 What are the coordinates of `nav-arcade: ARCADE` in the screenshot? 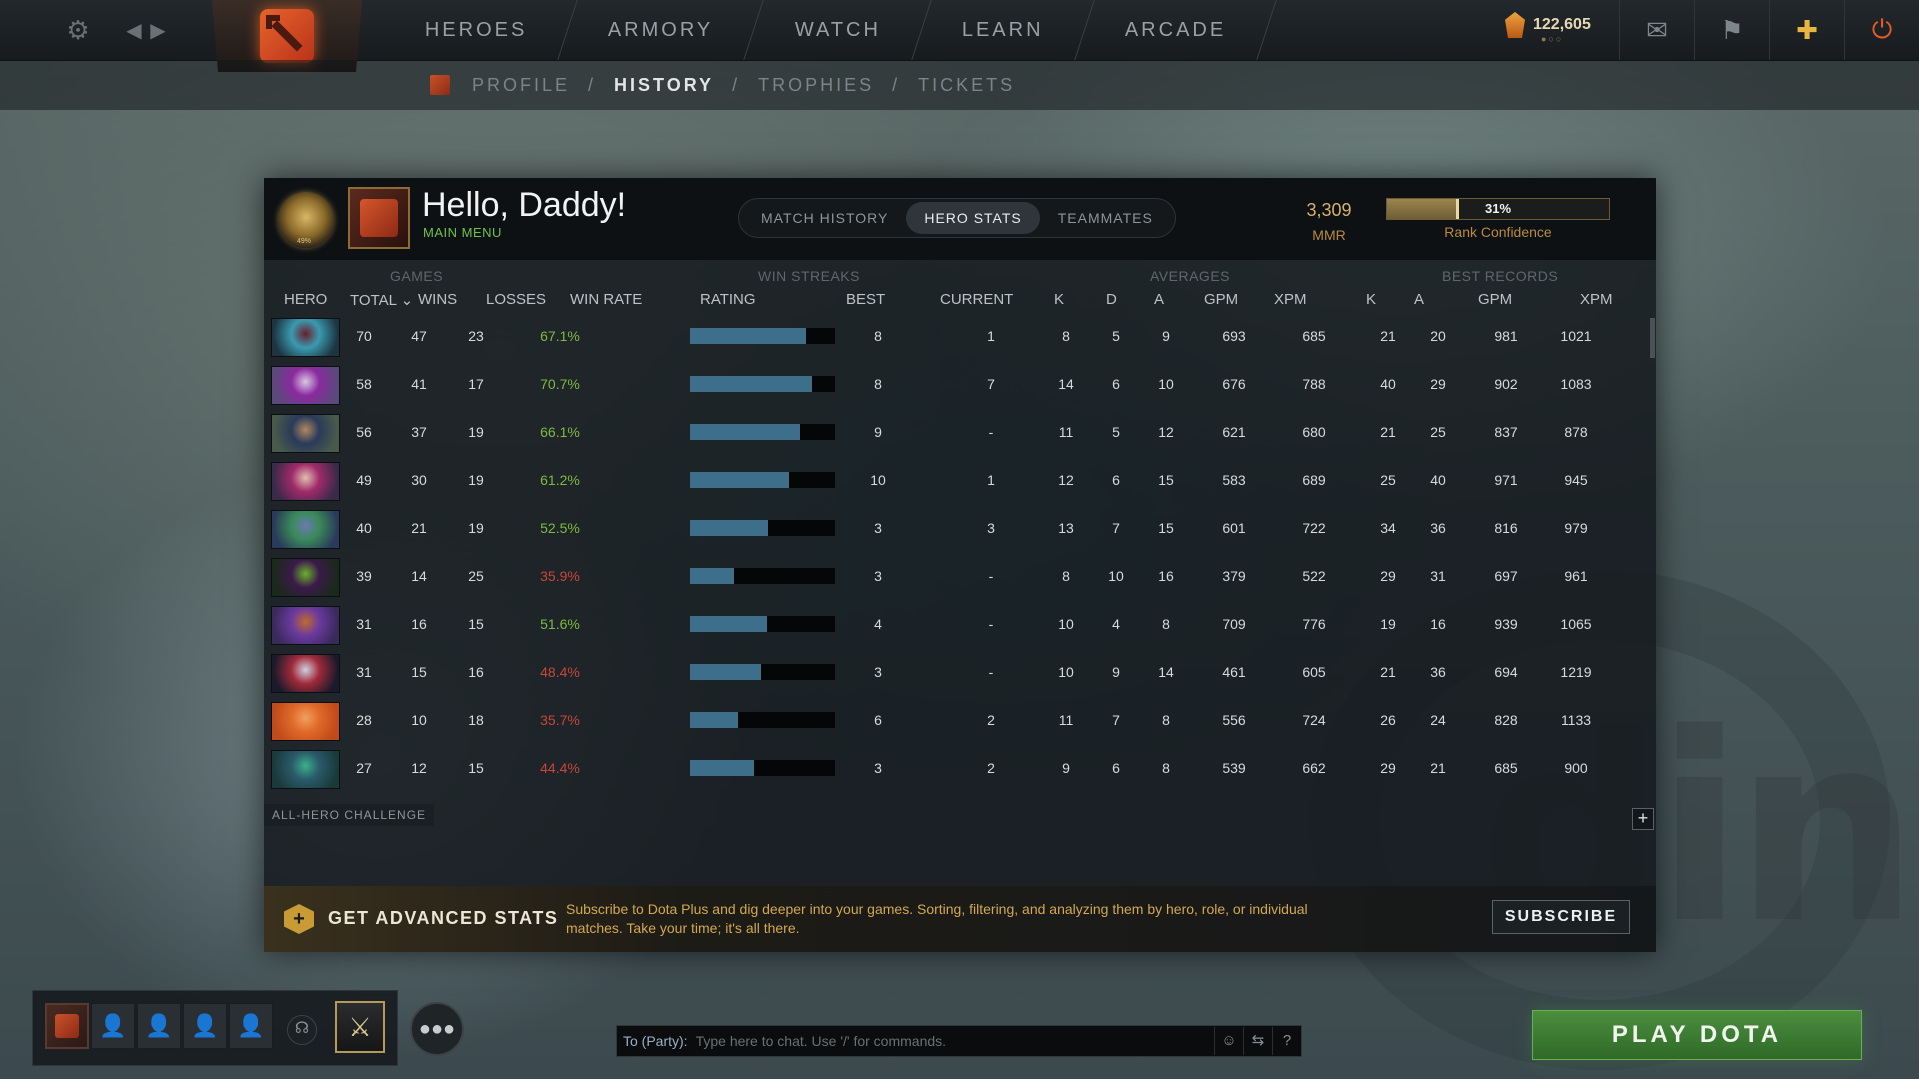 It's located at (1175, 30).